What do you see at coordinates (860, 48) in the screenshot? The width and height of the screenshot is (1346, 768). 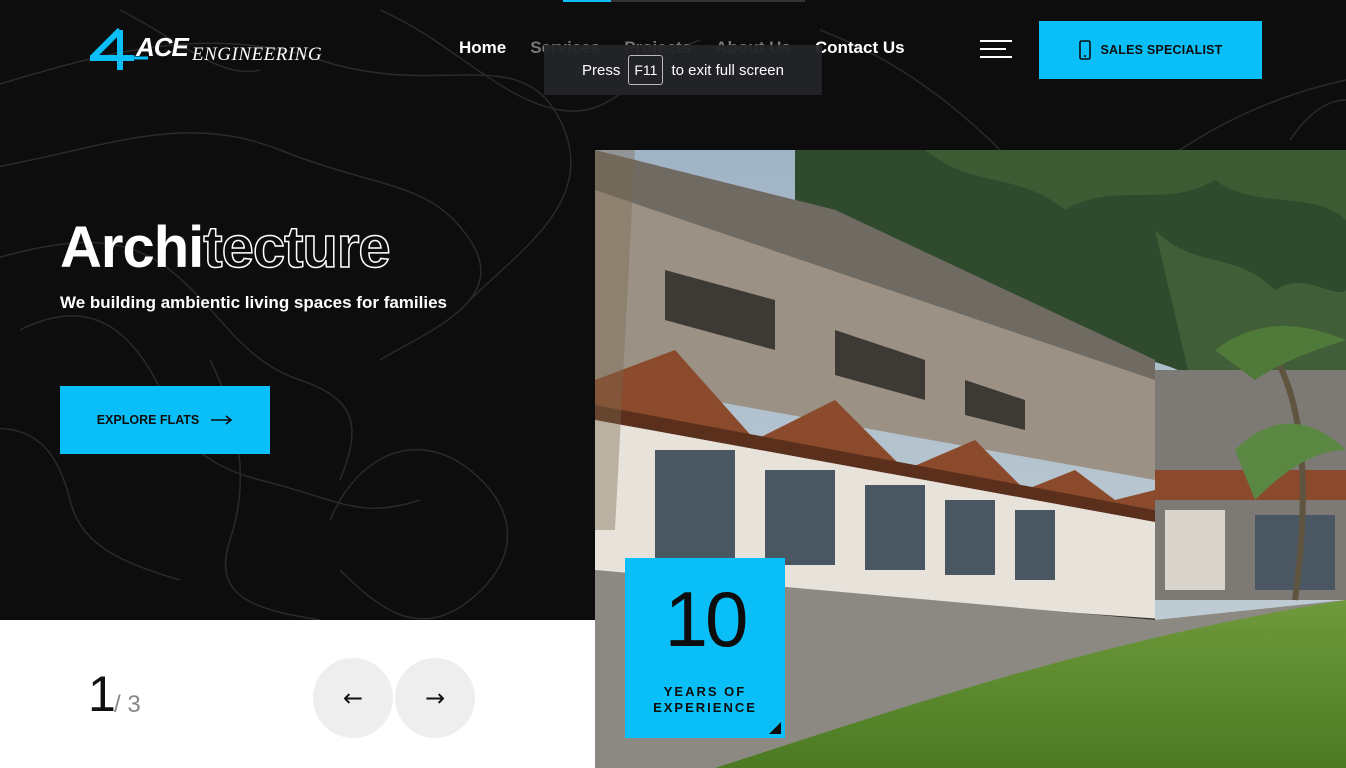 I see `nav-contact-us: Contact Us` at bounding box center [860, 48].